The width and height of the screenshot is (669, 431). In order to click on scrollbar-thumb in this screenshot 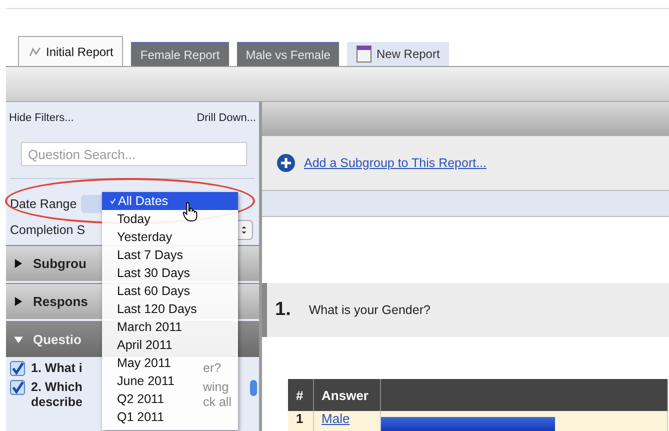, I will do `click(253, 388)`.